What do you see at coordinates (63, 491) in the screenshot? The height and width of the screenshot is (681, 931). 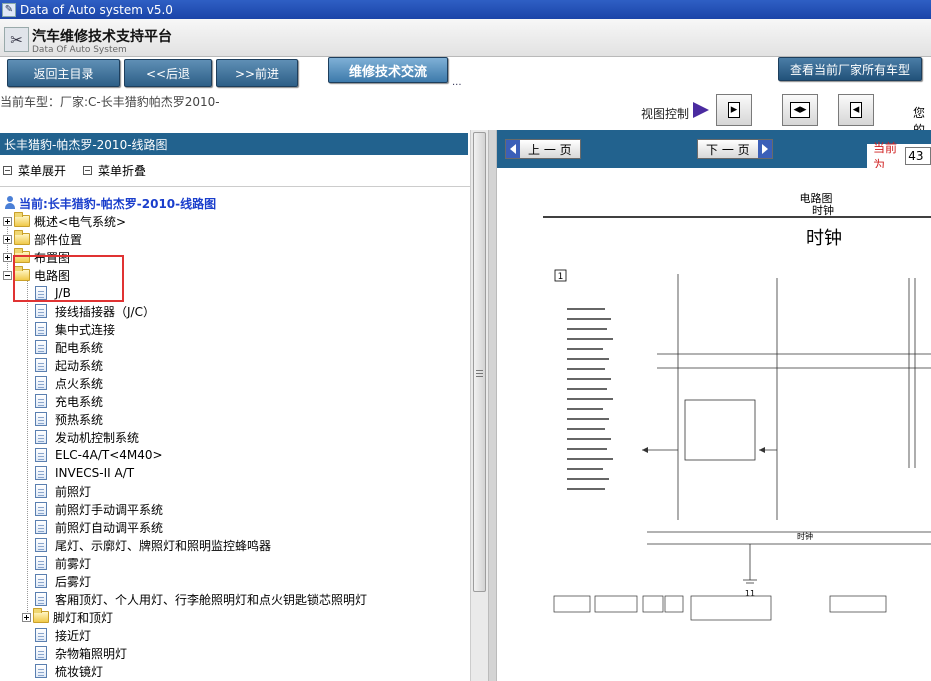 I see `tree-item: 前照灯` at bounding box center [63, 491].